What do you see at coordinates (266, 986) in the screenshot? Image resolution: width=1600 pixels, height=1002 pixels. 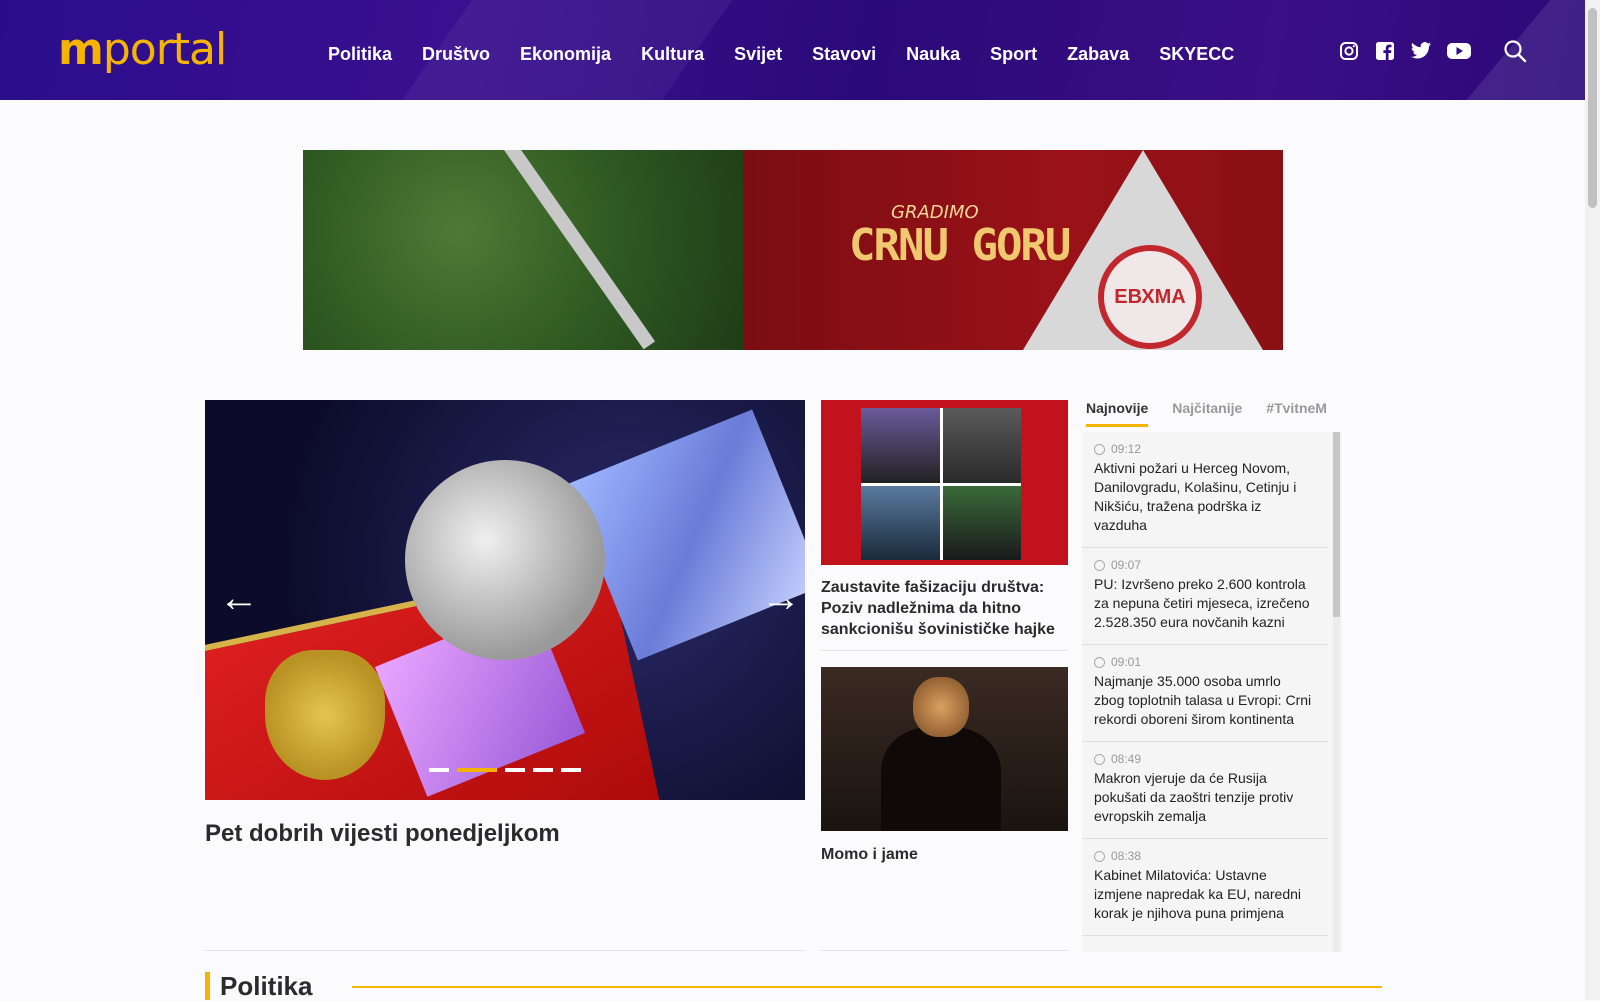 I see `section-title: Politika` at bounding box center [266, 986].